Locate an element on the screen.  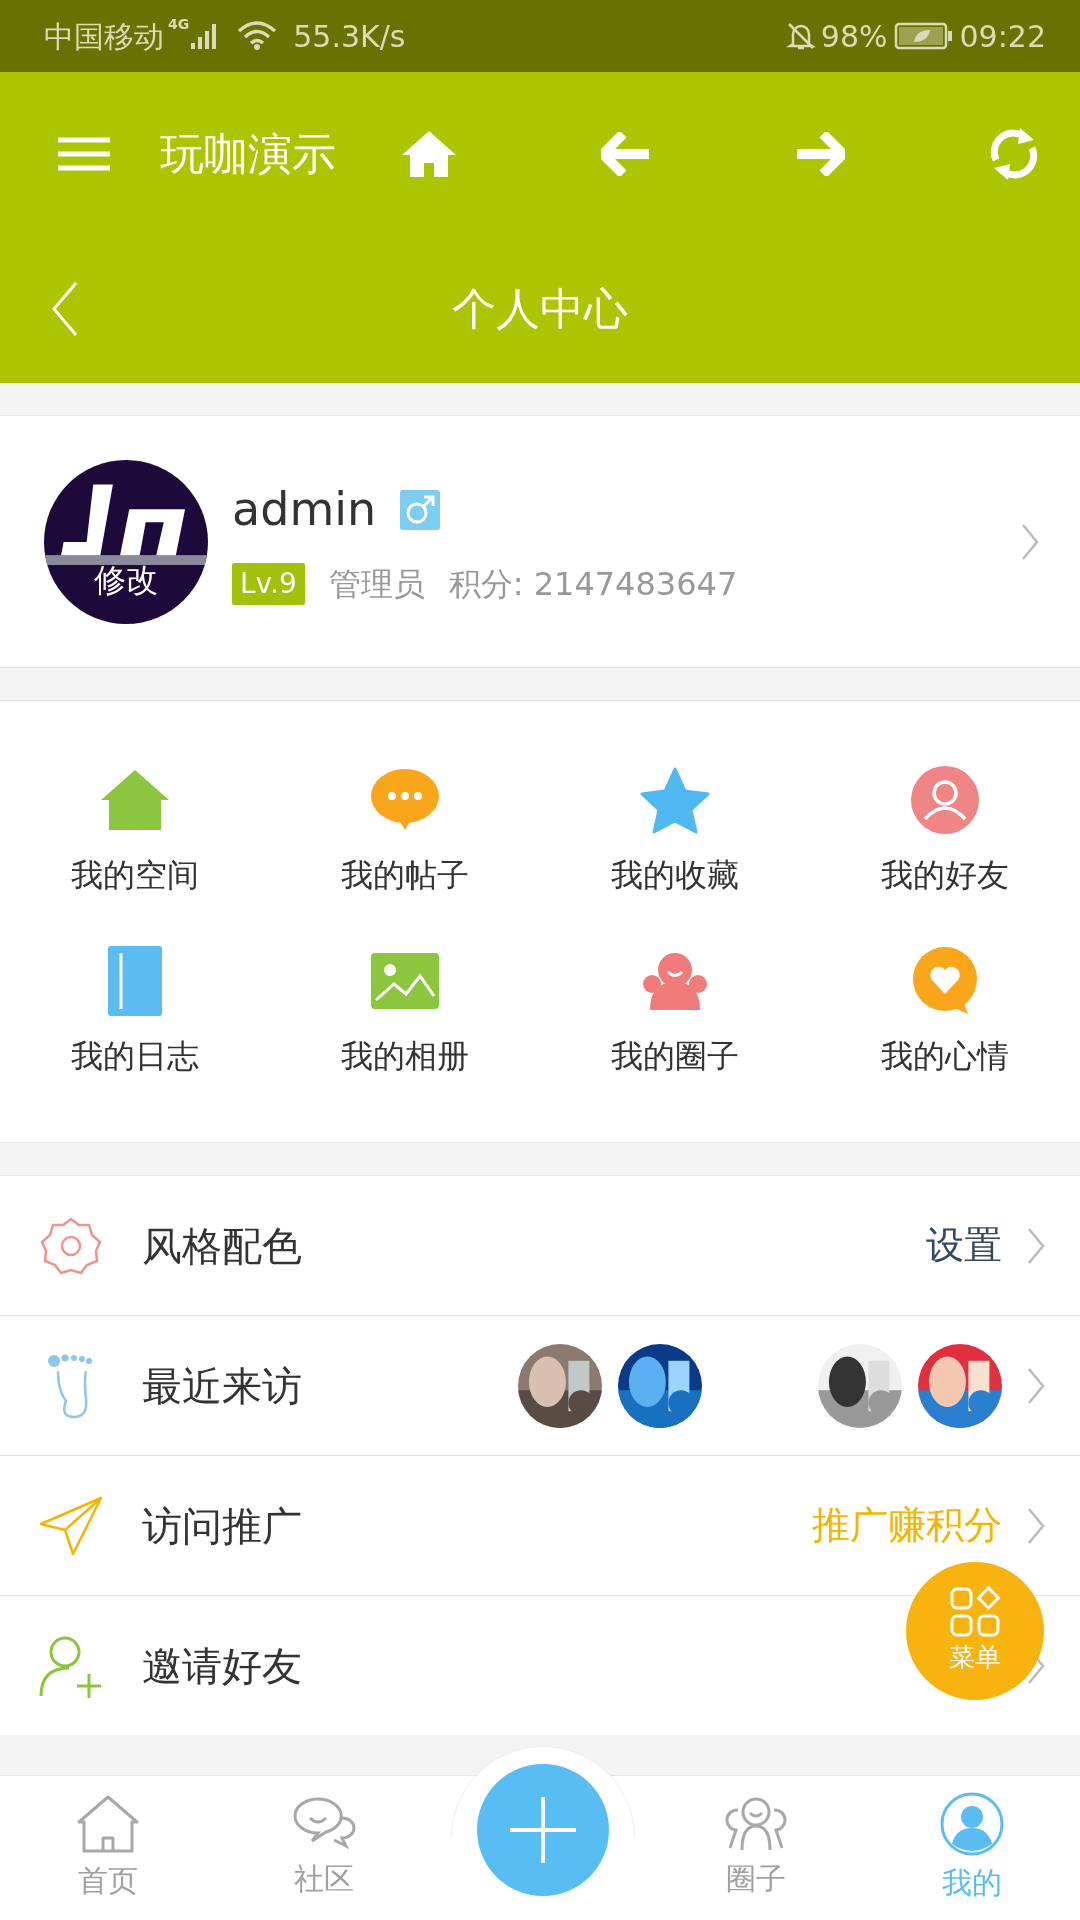
grid-item-label: 我的好友 is located at coordinates (945, 875).